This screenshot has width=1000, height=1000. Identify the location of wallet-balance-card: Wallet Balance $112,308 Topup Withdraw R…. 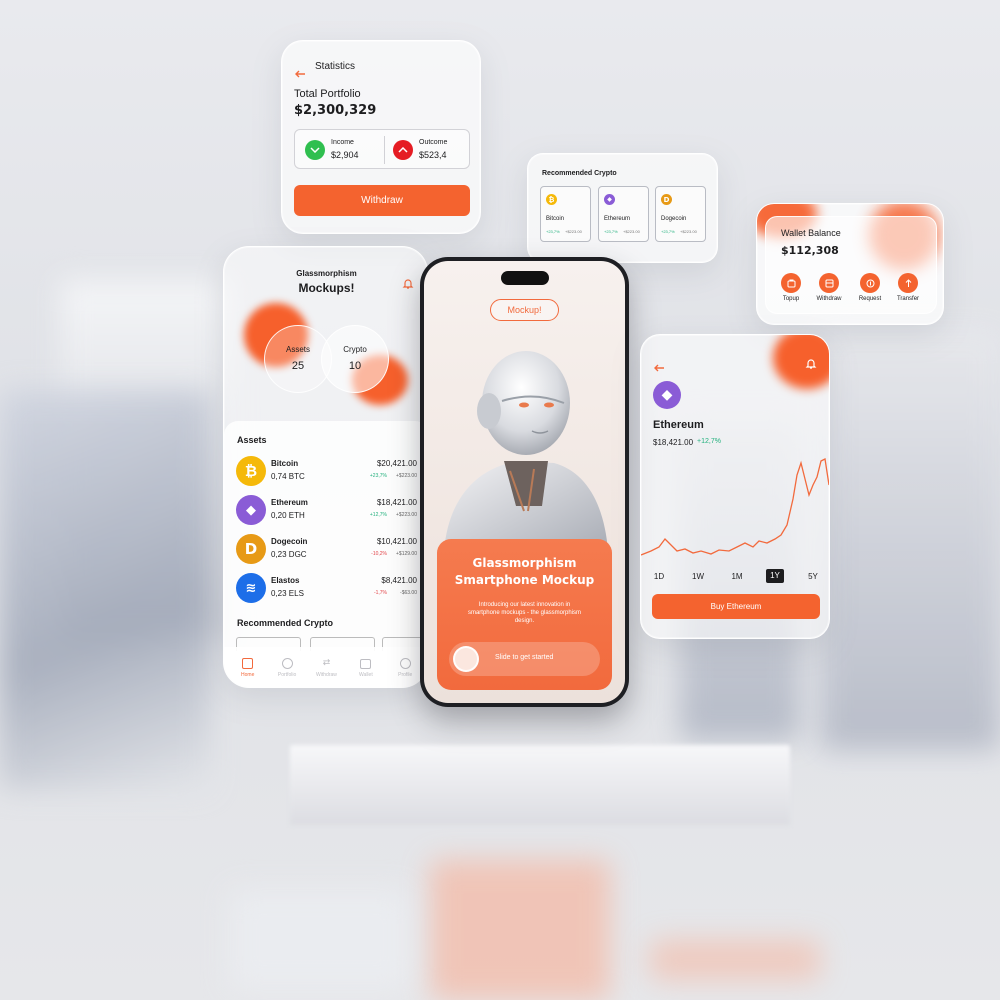
(850, 264).